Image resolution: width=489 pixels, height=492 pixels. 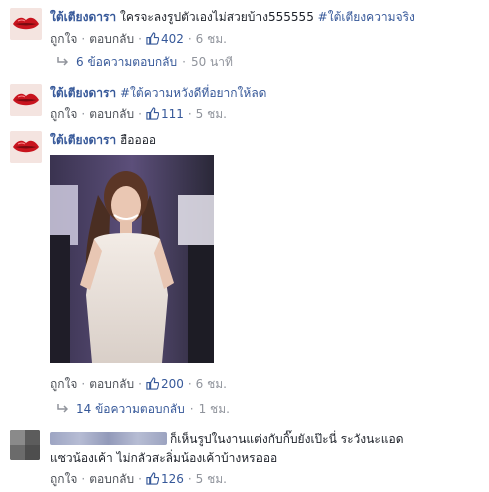 What do you see at coordinates (214, 409) in the screenshot?
I see `replies-timestamp: 1 ชม.` at bounding box center [214, 409].